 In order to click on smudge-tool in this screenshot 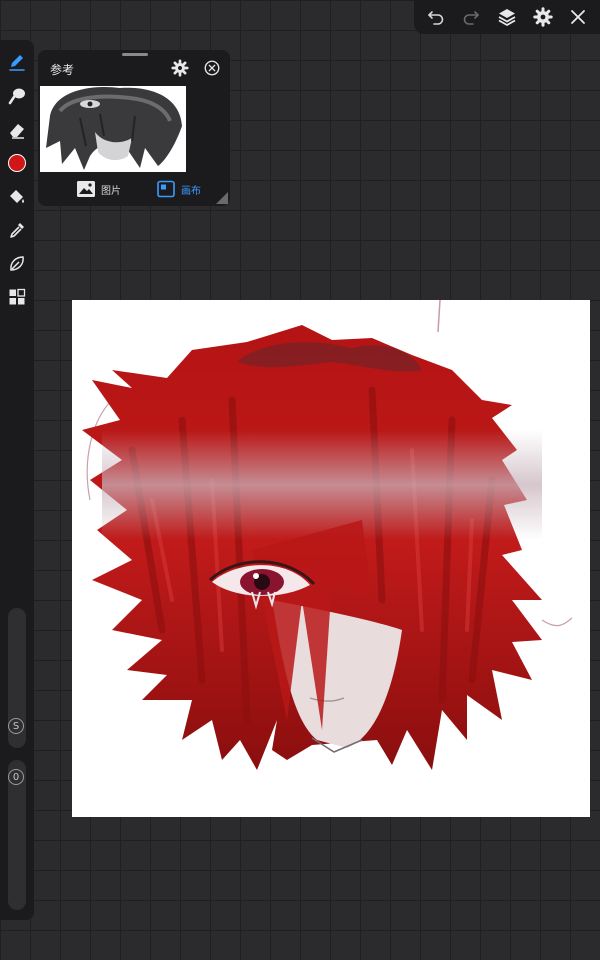, I will do `click(17, 96)`.